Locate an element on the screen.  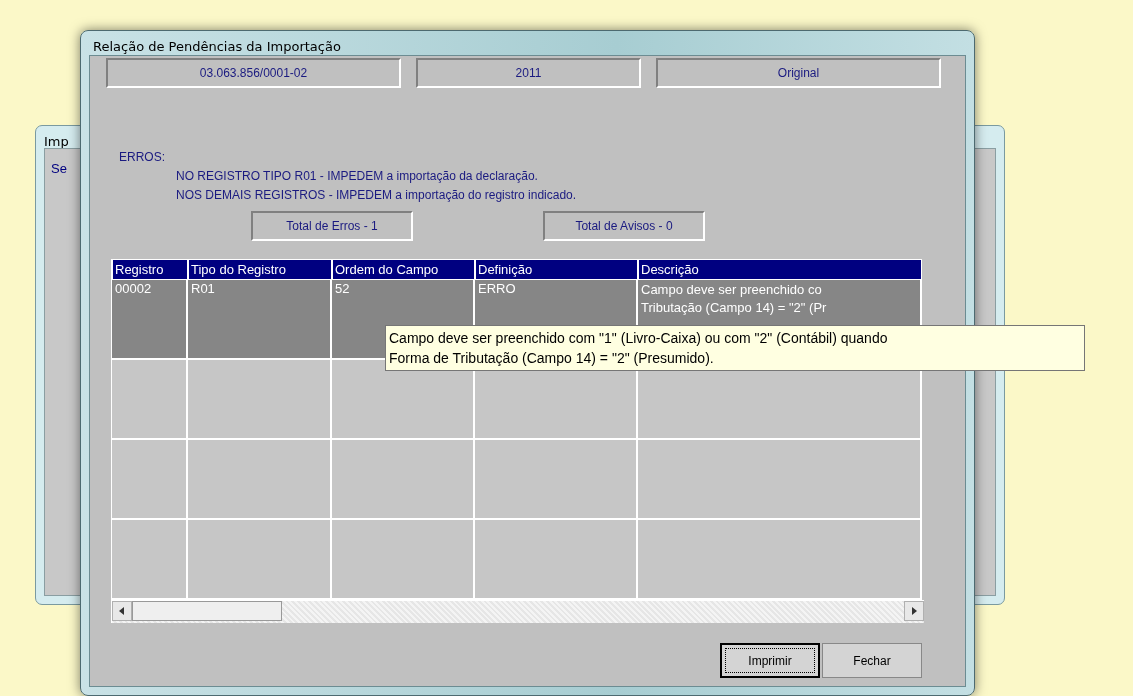
window-title: Relação de Pendências da Importação is located at coordinates (216, 46).